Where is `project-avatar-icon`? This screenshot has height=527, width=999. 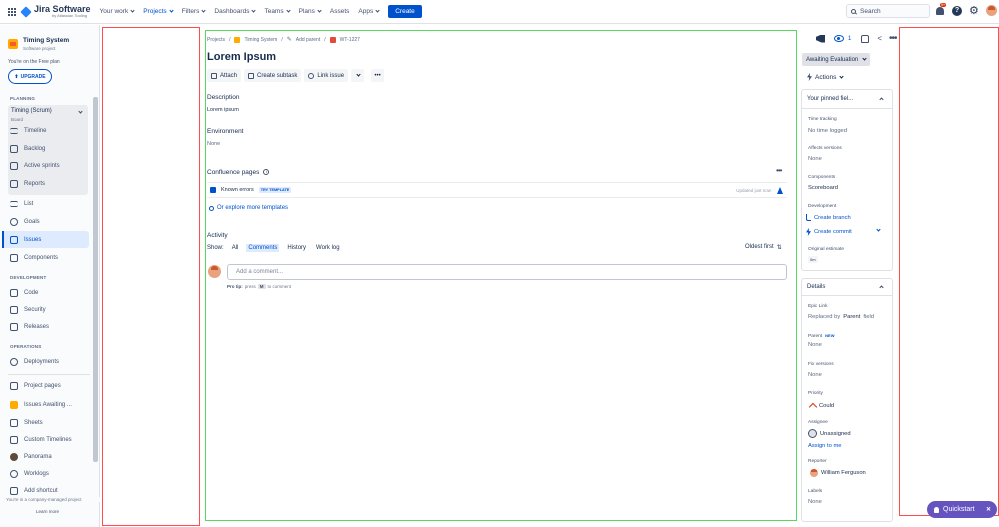
project-avatar-icon is located at coordinates (13, 44).